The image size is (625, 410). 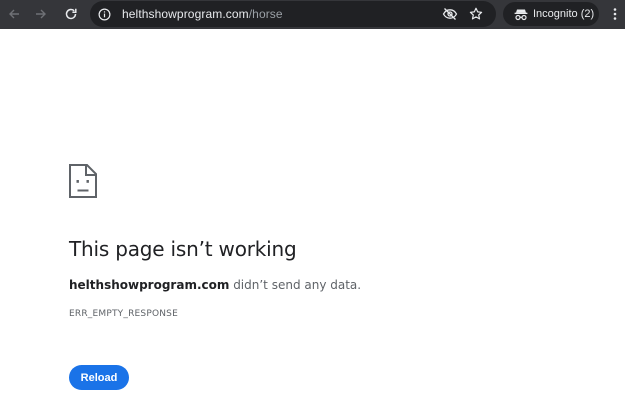 I want to click on error-code: ERR_EMPTY_RESPONSE, so click(x=123, y=314).